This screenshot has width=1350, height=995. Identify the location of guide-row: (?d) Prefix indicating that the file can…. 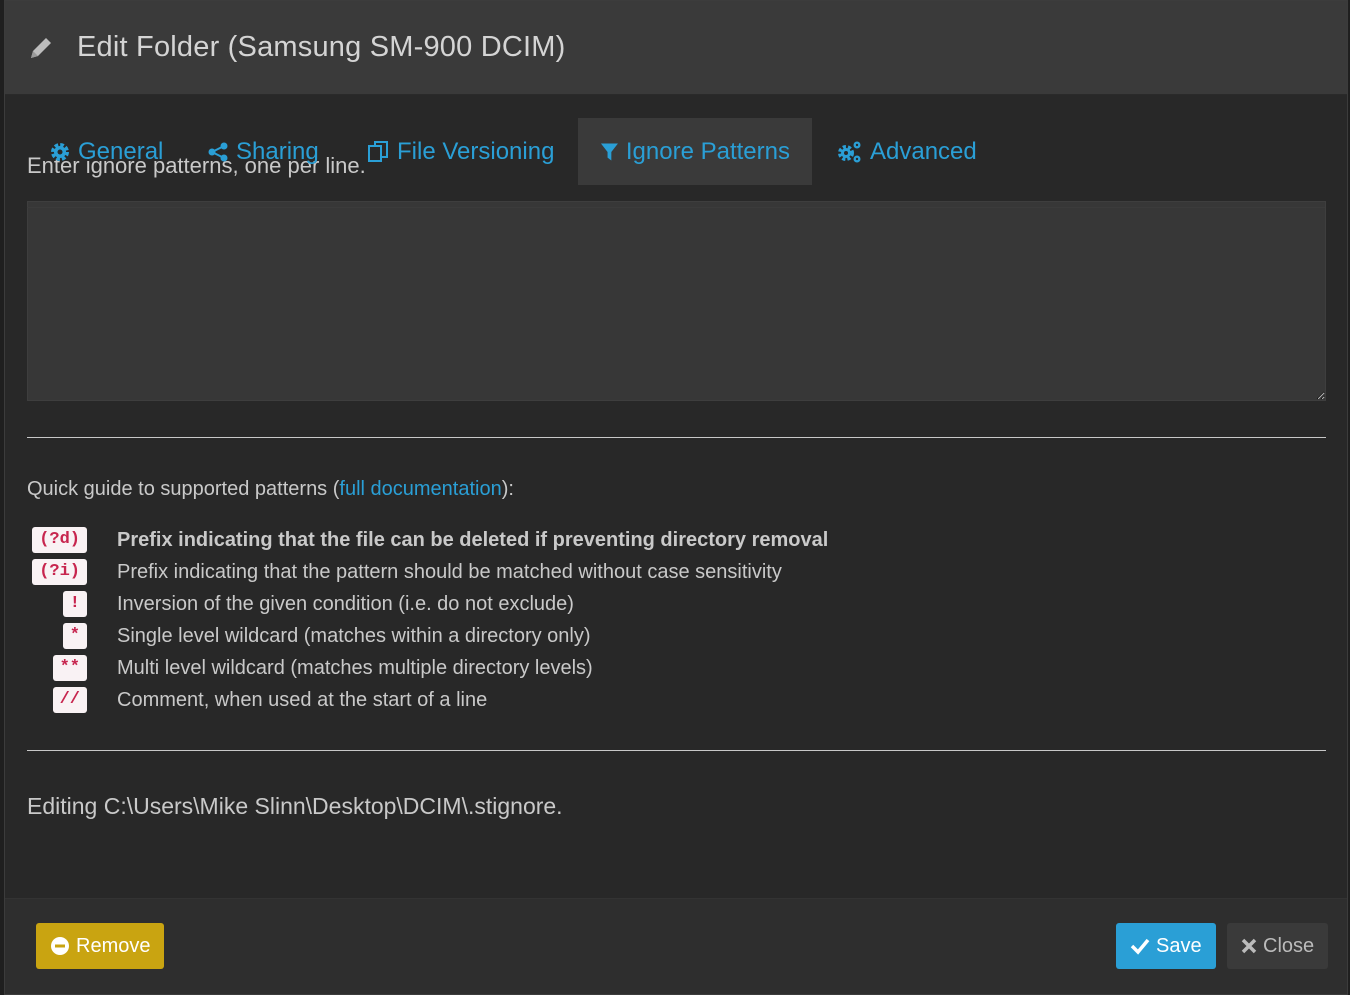
(676, 540).